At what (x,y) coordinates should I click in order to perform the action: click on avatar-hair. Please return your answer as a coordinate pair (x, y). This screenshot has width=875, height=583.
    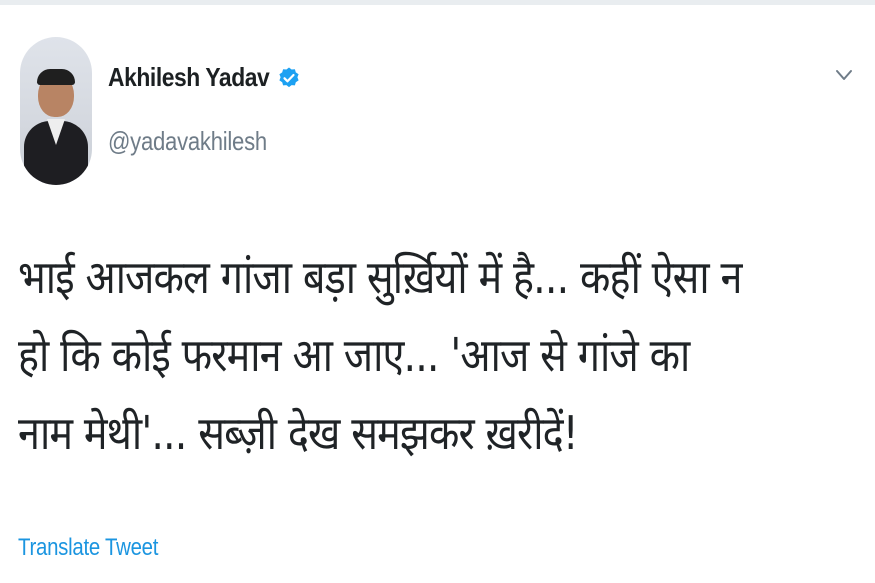
    Looking at the image, I should click on (56, 77).